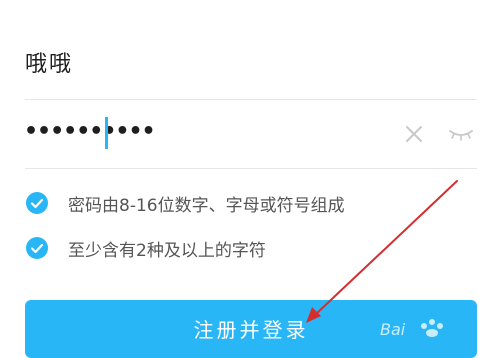  Describe the element at coordinates (251, 329) in the screenshot. I see `register-and-login-button: 注册并登录` at that location.